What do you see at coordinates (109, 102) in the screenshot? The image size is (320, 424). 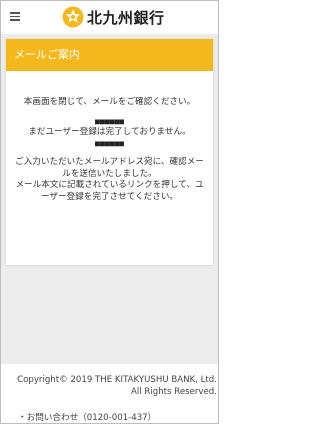 I see `close-and-check-message: 本画面を閉じて、メールをご確認ください。` at bounding box center [109, 102].